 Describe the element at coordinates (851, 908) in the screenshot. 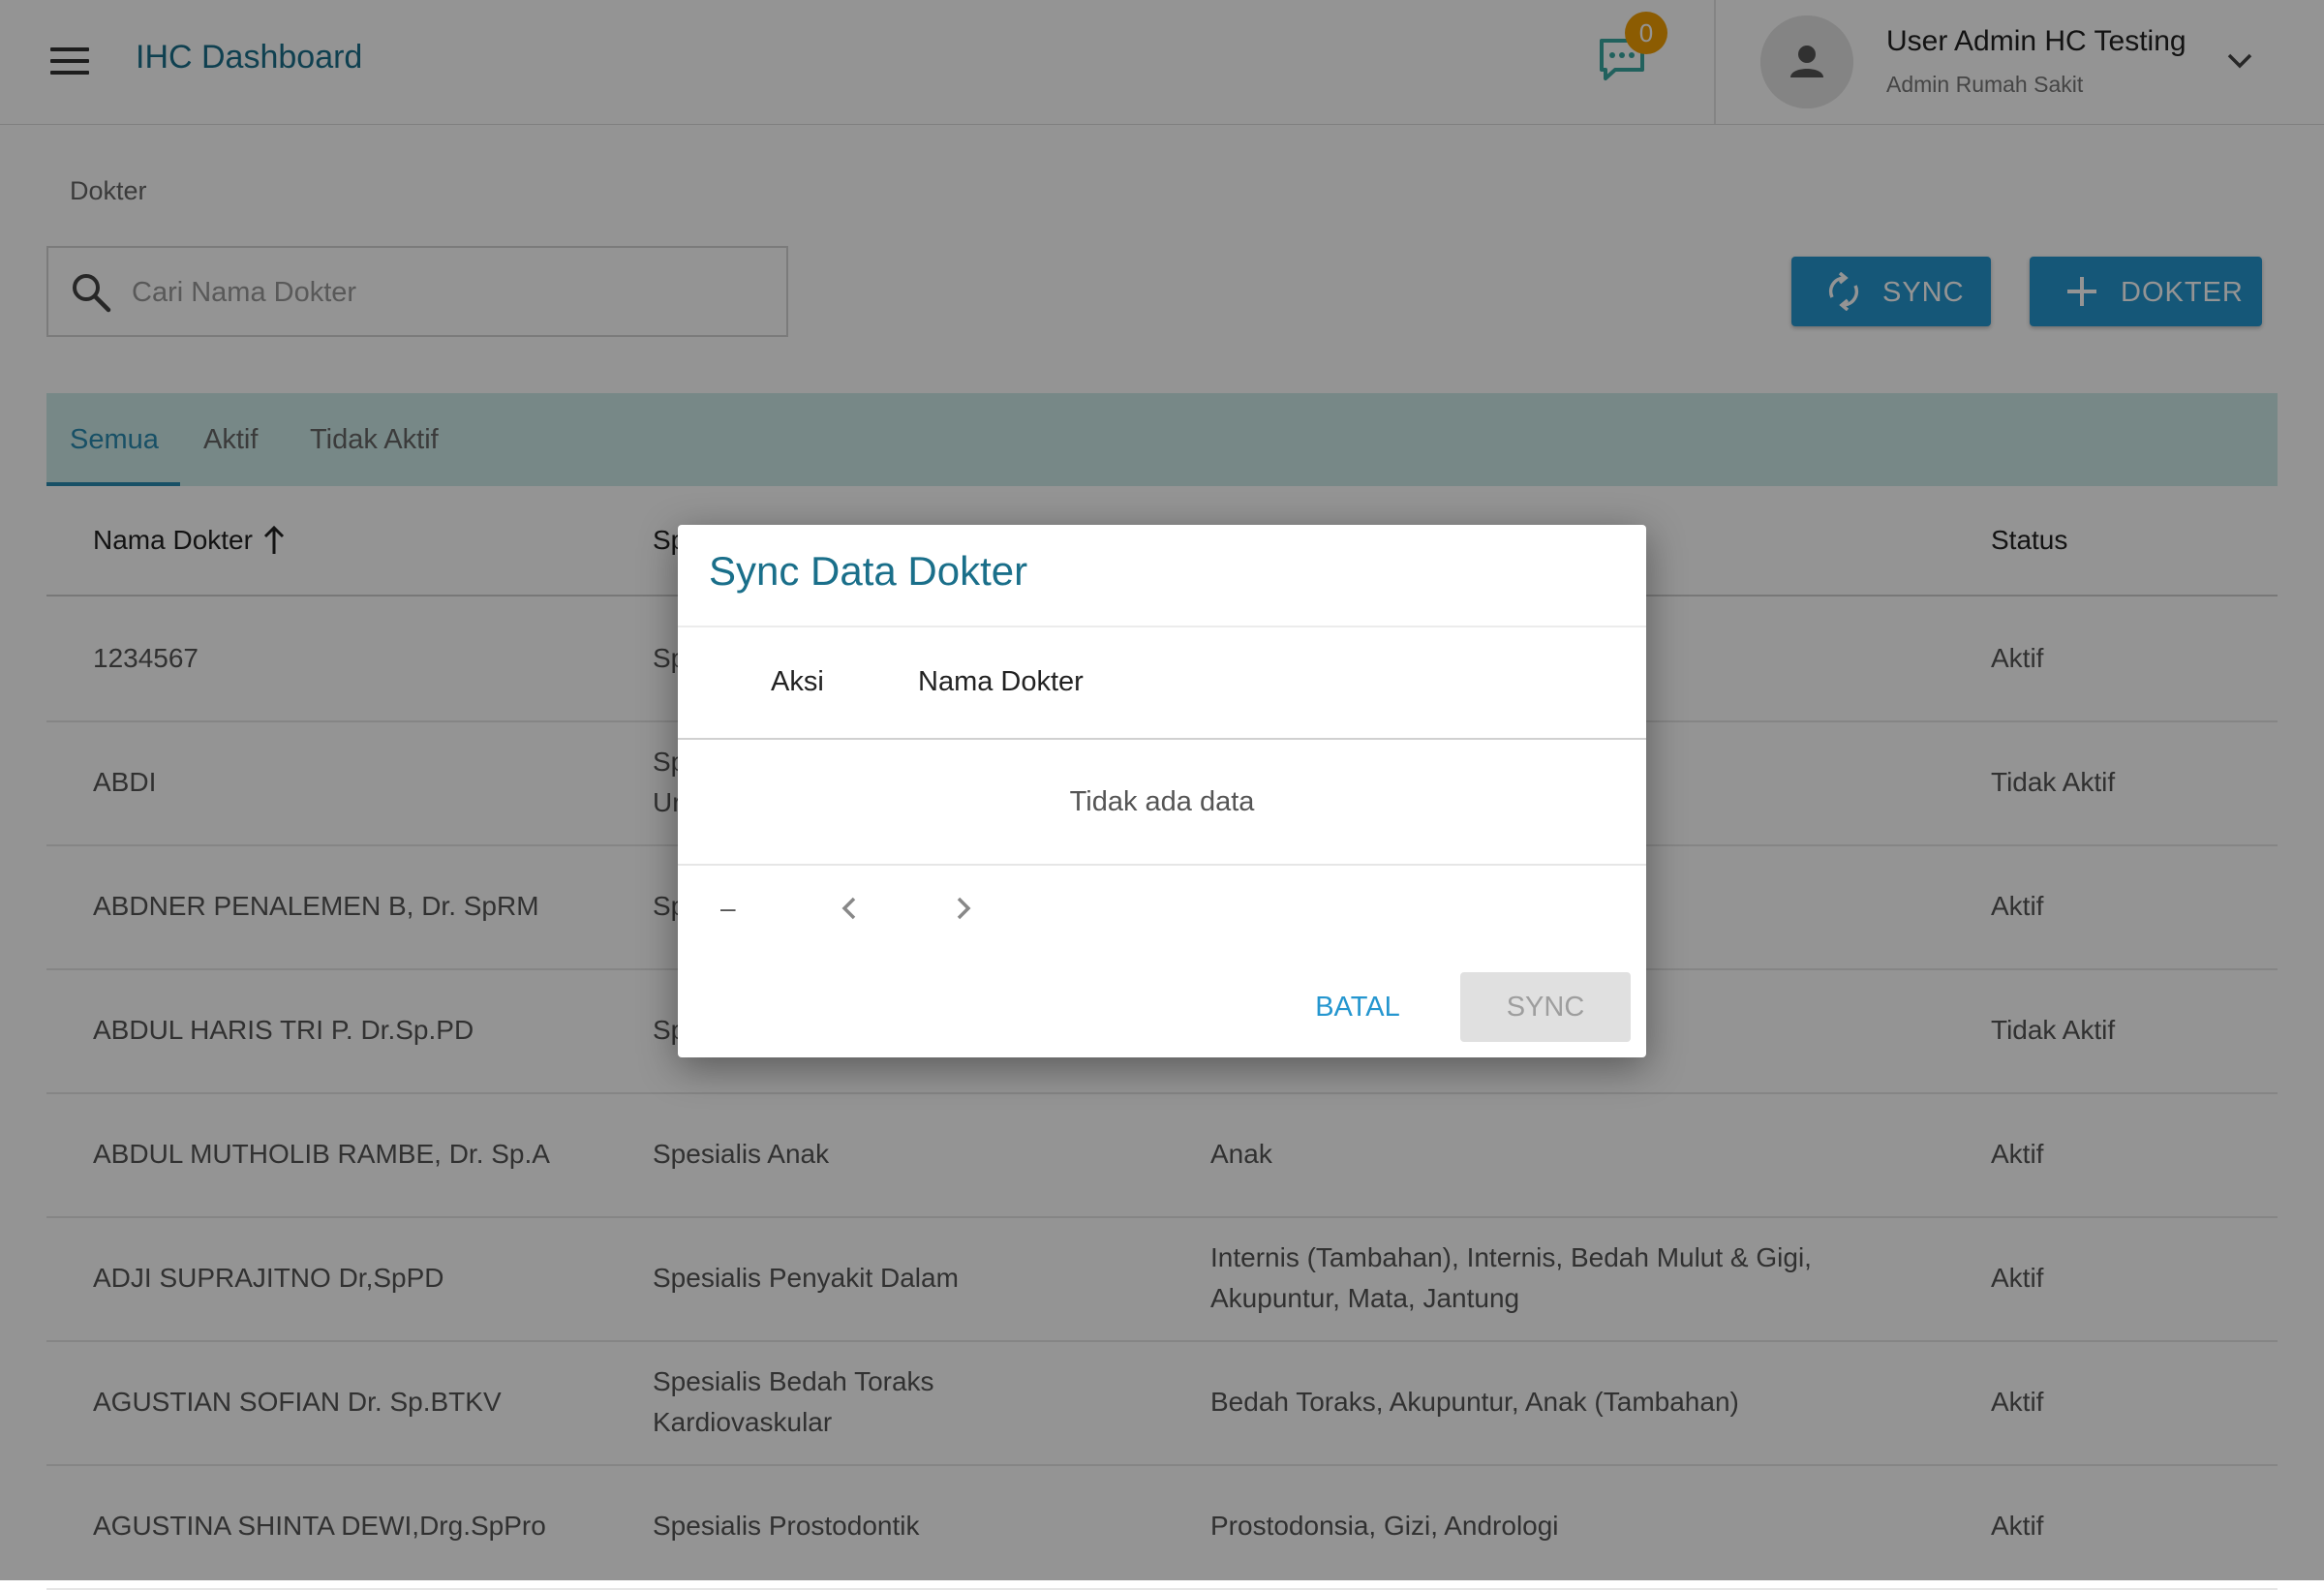

I see `chevron-left-icon` at that location.